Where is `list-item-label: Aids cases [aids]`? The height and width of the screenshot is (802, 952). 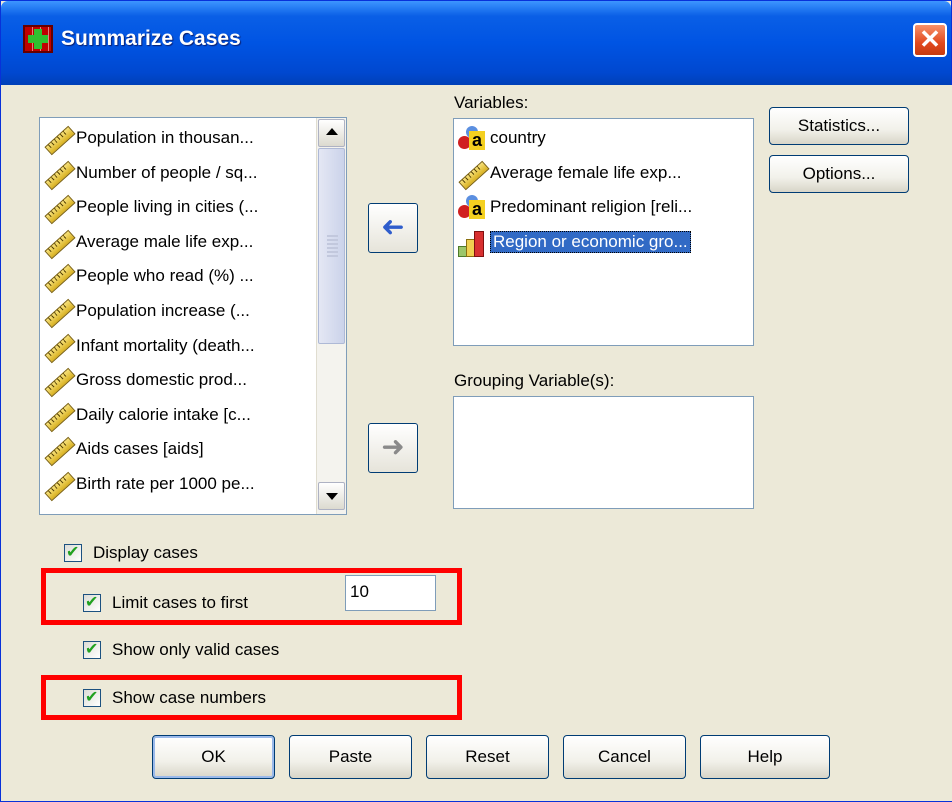 list-item-label: Aids cases [aids] is located at coordinates (140, 449).